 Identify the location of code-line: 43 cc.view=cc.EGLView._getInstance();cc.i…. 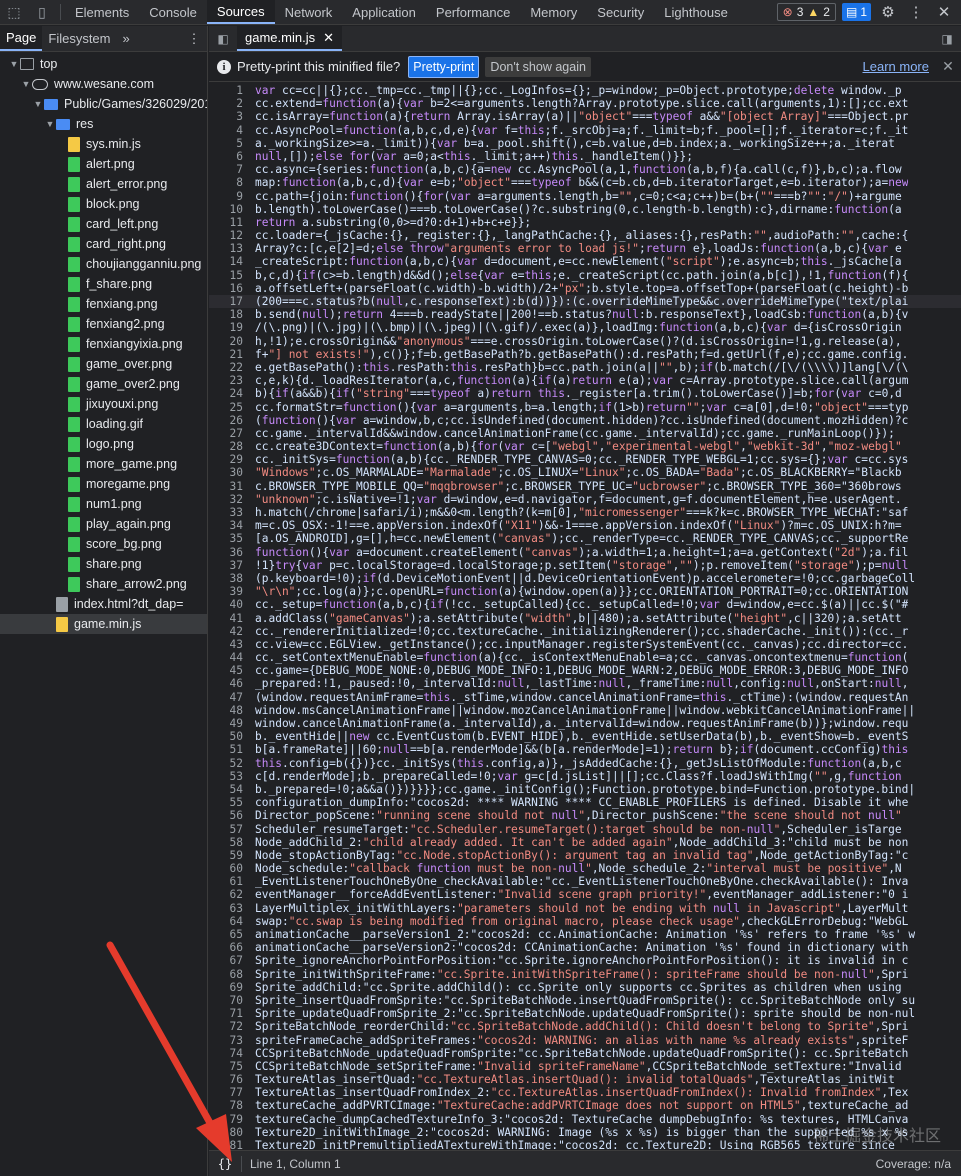
(585, 644).